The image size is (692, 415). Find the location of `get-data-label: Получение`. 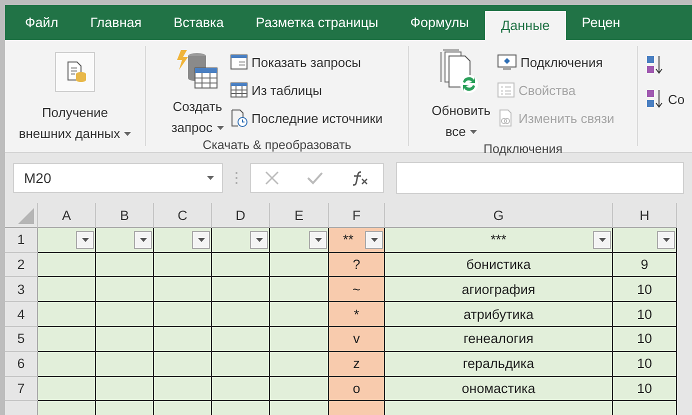

get-data-label: Получение is located at coordinates (75, 113).